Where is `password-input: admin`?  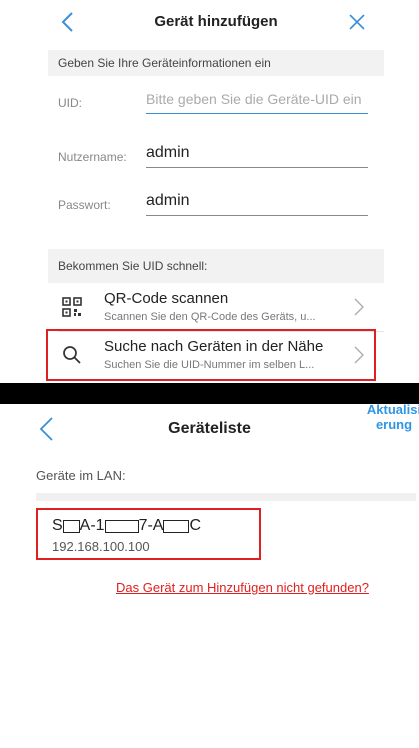
password-input: admin is located at coordinates (257, 201).